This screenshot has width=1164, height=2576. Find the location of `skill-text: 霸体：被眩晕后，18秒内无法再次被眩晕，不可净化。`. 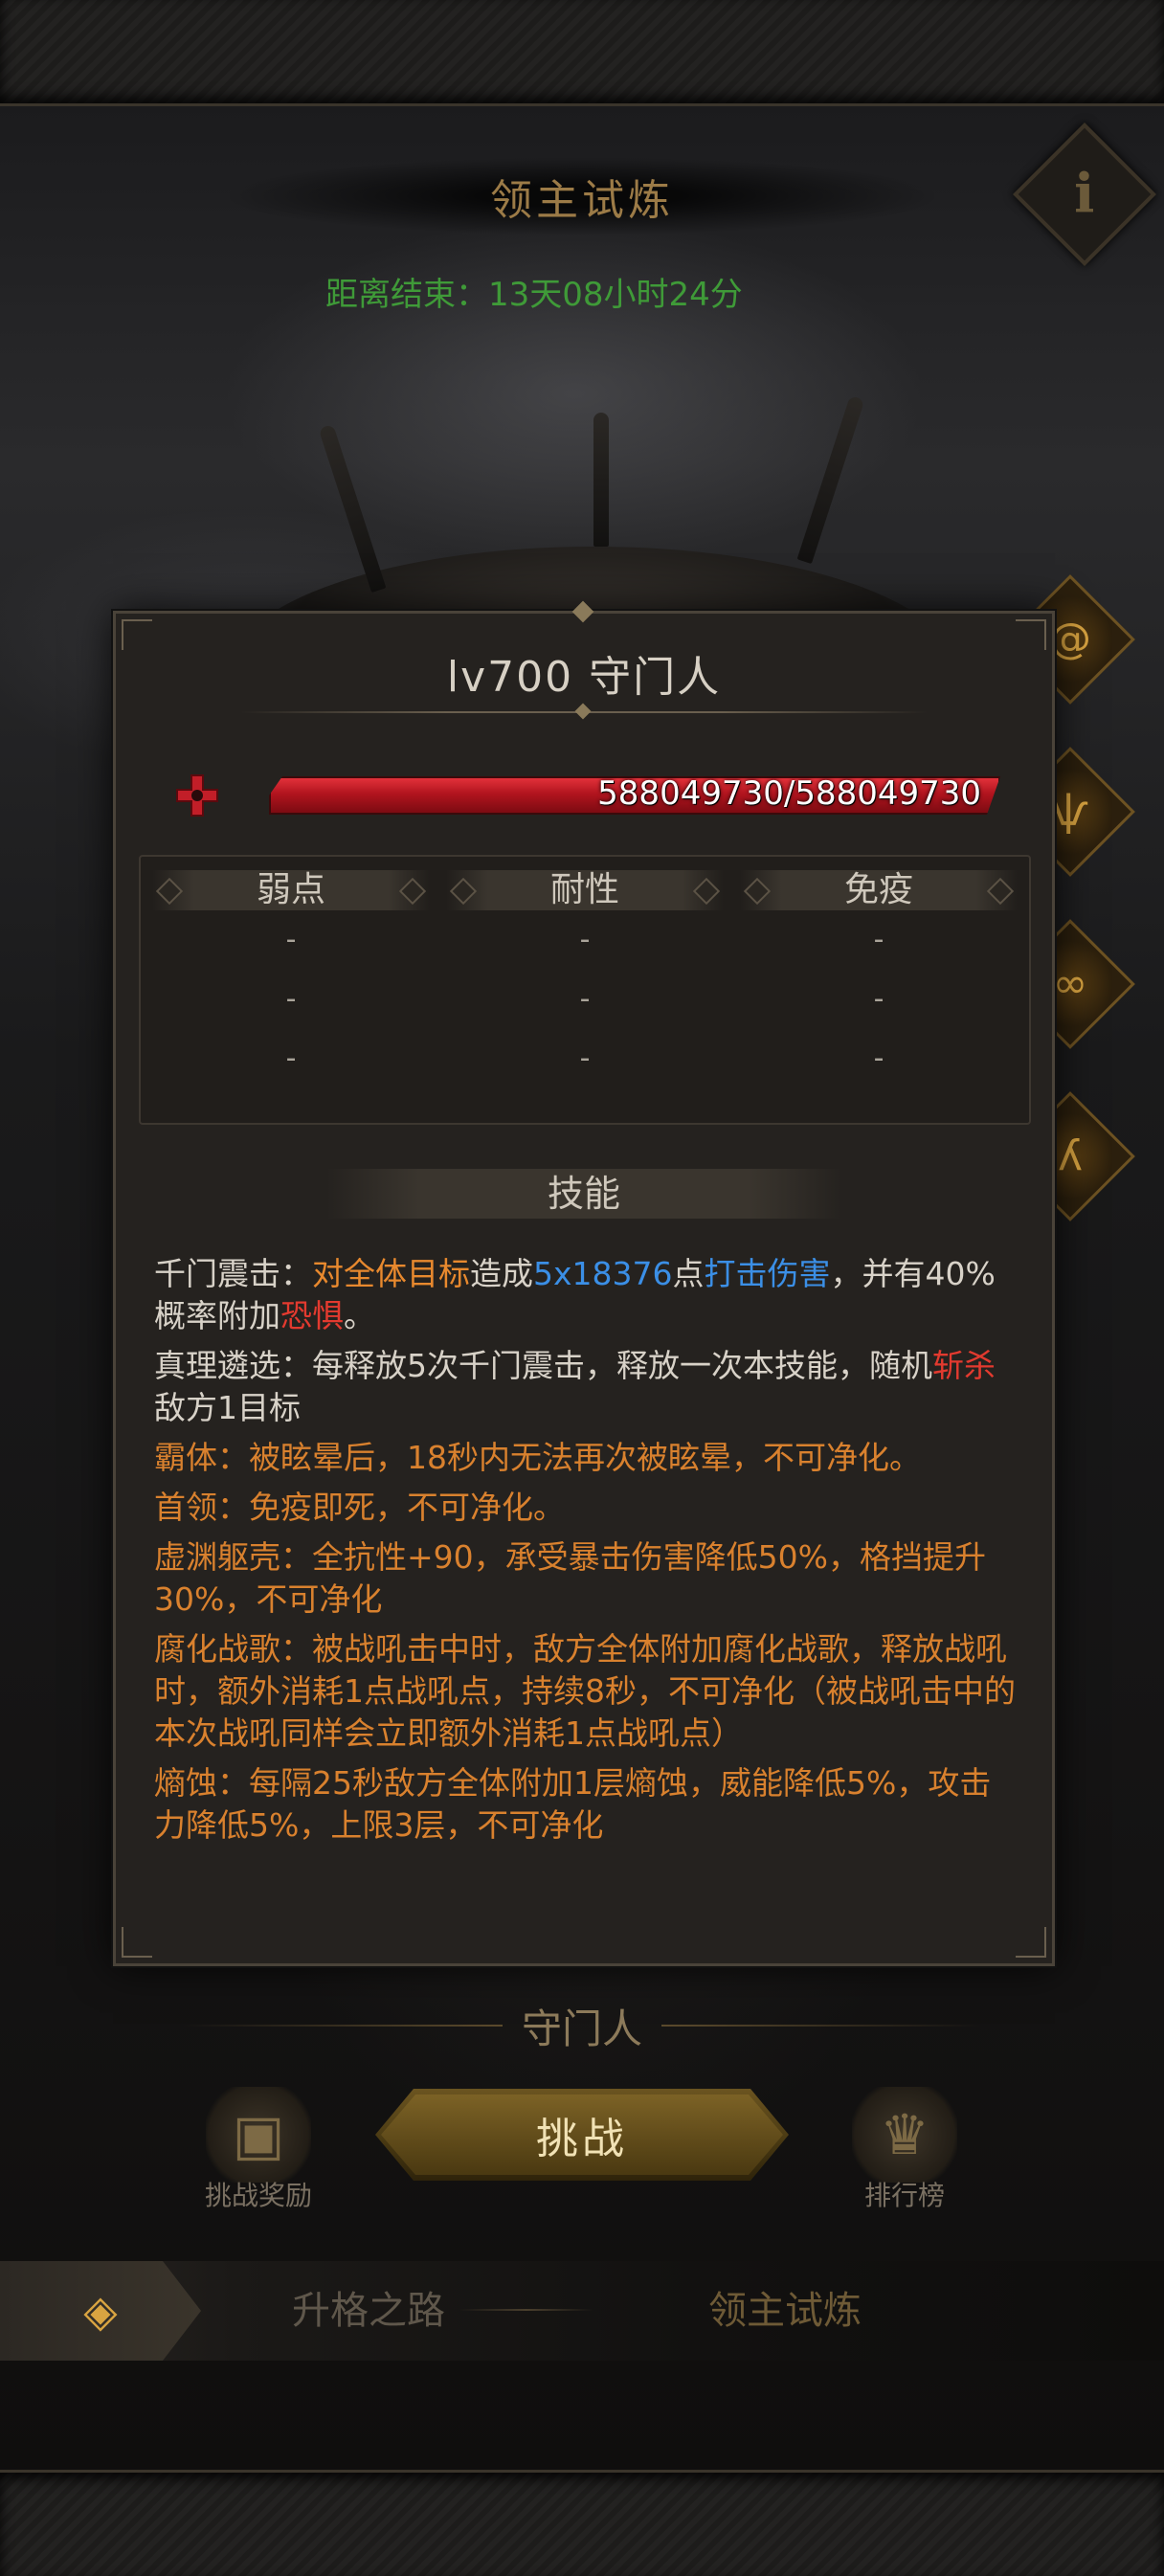

skill-text: 霸体：被眩晕后，18秒内无法再次被眩晕，不可净化。 is located at coordinates (537, 1458).